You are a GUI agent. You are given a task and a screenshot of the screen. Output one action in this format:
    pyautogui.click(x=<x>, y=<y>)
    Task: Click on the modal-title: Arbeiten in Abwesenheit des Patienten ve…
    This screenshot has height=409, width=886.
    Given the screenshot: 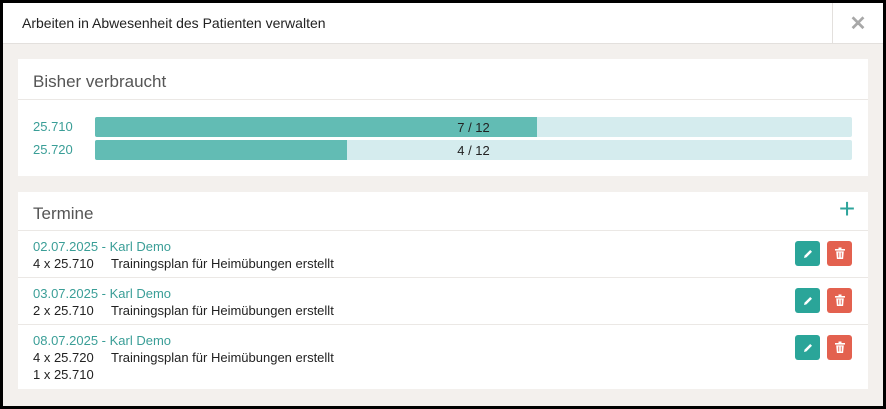 What is the action you would take?
    pyautogui.click(x=174, y=23)
    